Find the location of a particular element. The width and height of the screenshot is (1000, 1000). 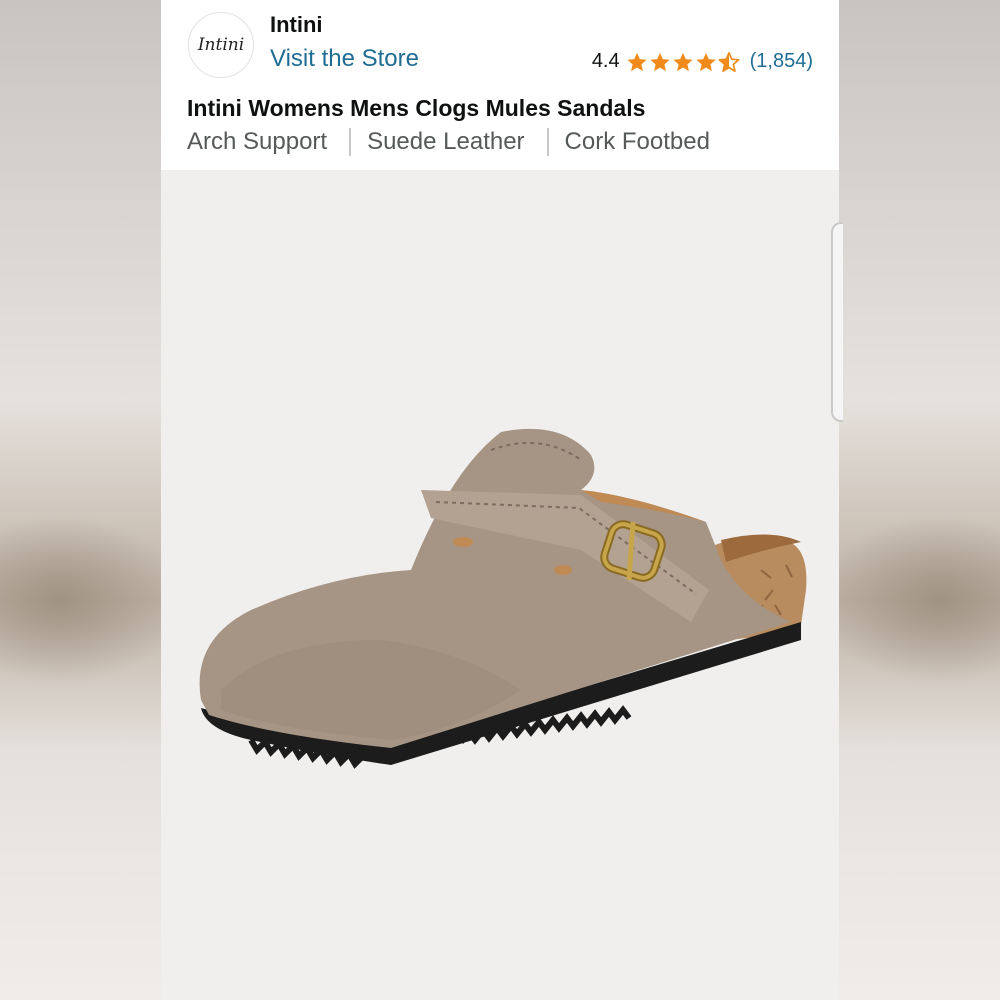

rating-value: 4.4 is located at coordinates (605, 61).